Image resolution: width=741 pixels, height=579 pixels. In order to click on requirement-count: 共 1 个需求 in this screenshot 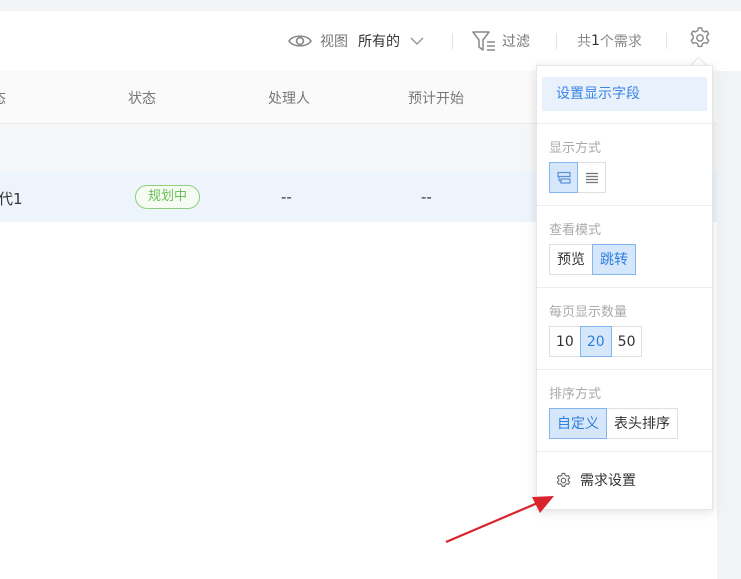, I will do `click(609, 41)`.